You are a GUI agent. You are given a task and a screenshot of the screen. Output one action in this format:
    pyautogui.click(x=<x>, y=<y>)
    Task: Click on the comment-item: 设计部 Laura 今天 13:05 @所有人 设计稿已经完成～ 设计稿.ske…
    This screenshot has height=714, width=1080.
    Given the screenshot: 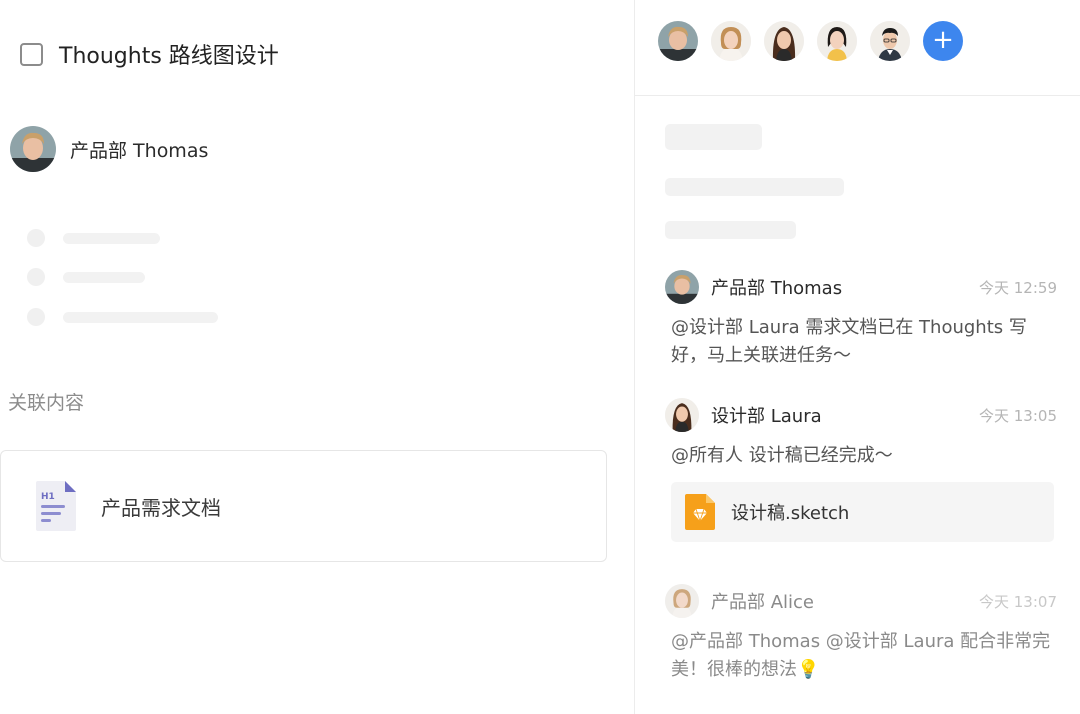 What is the action you would take?
    pyautogui.click(x=861, y=470)
    